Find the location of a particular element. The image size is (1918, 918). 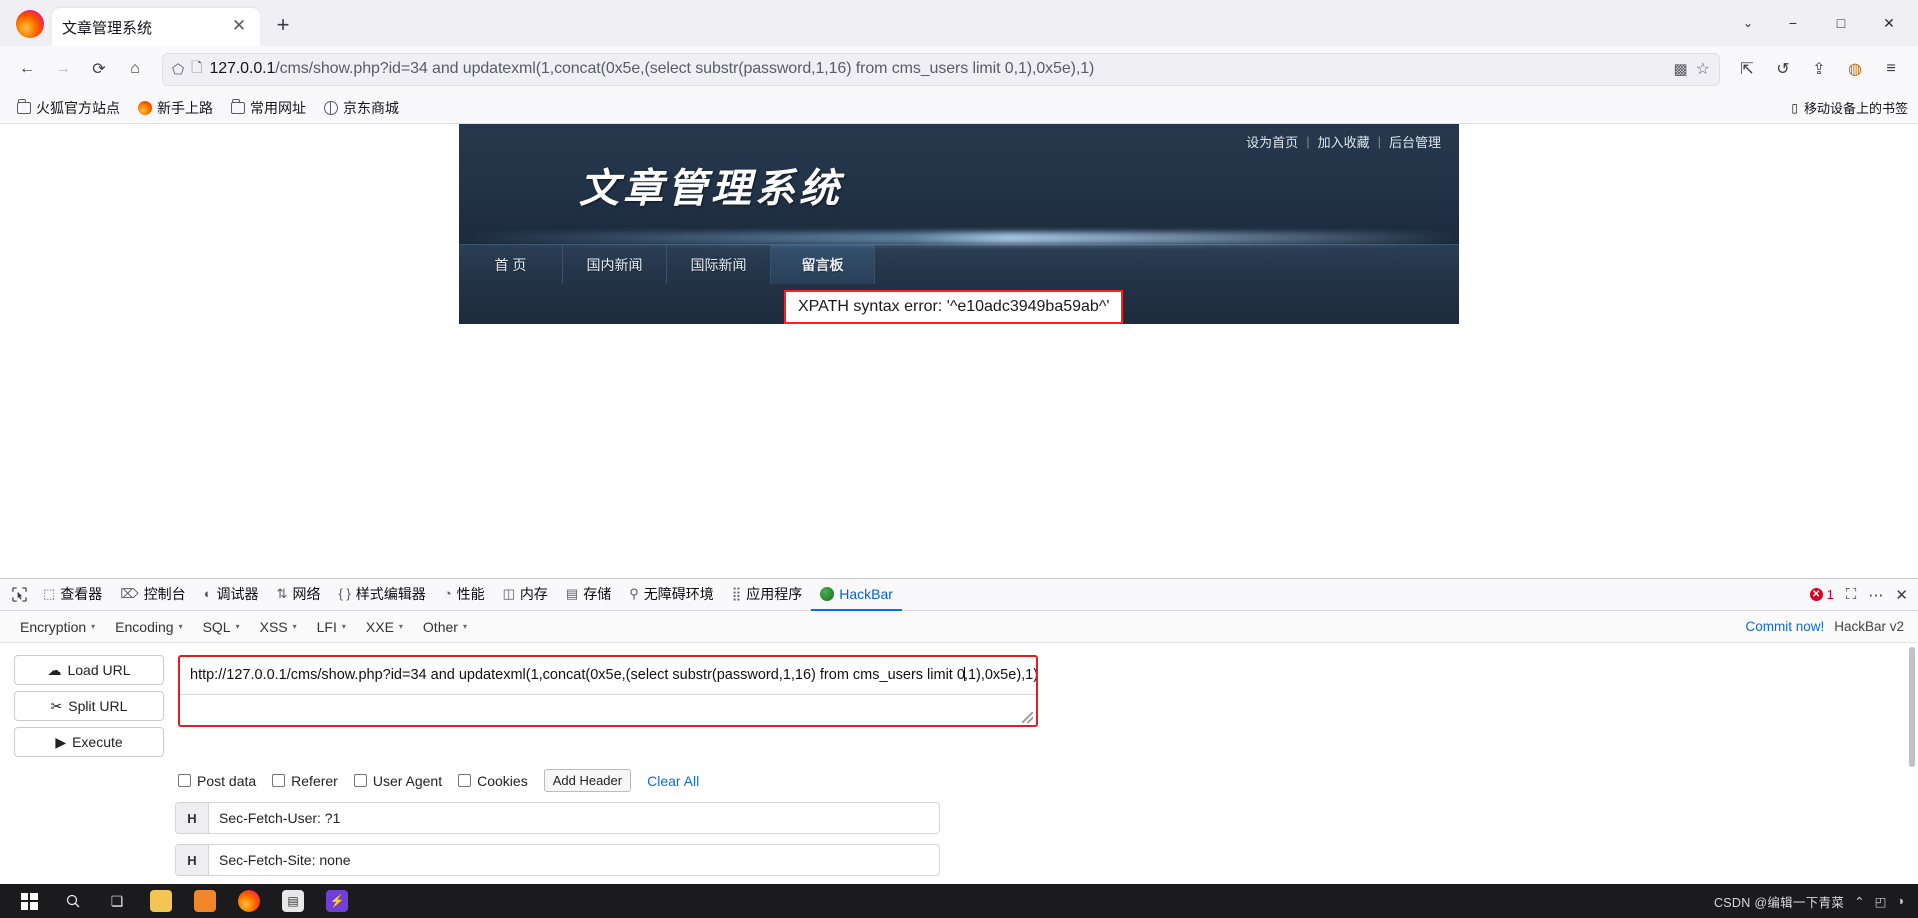

menu-sql: SQL ▾ is located at coordinates (221, 627).